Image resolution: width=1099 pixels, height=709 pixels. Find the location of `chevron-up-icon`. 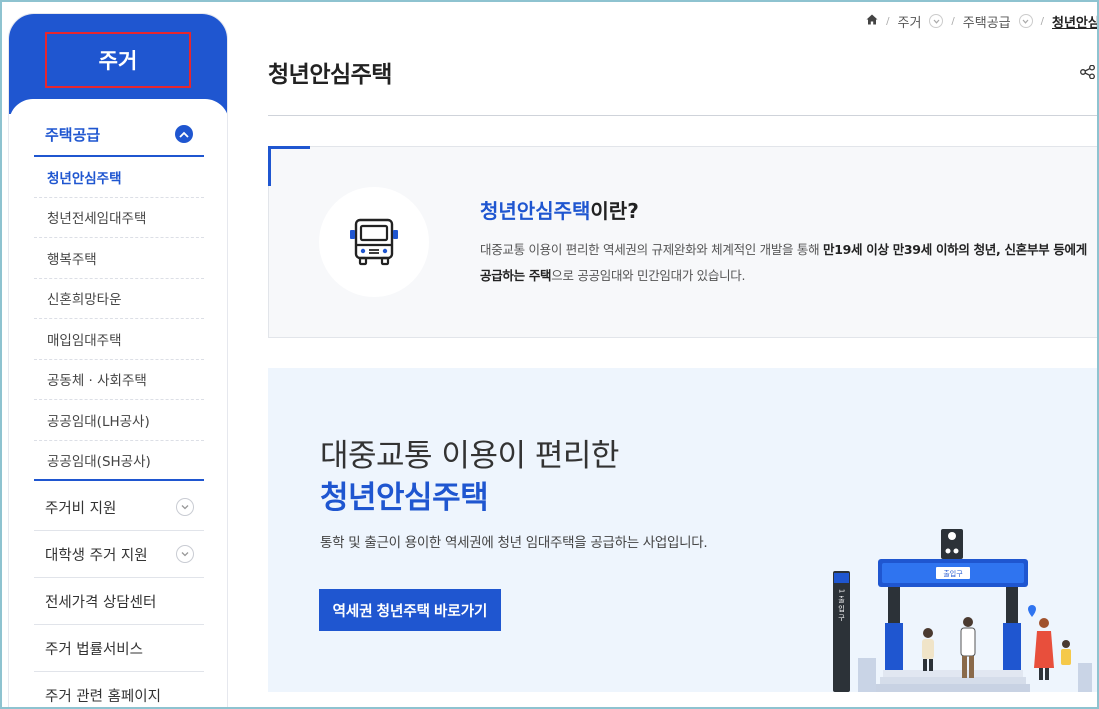

chevron-up-icon is located at coordinates (184, 134).